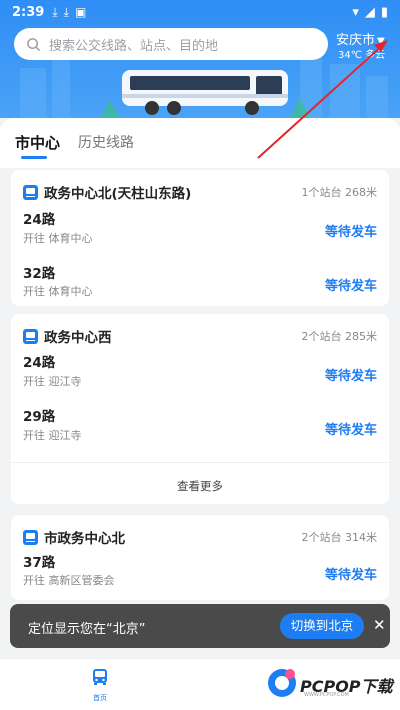 The height and width of the screenshot is (710, 400). Describe the element at coordinates (200, 486) in the screenshot. I see `view-more-link: 查看更多` at that location.